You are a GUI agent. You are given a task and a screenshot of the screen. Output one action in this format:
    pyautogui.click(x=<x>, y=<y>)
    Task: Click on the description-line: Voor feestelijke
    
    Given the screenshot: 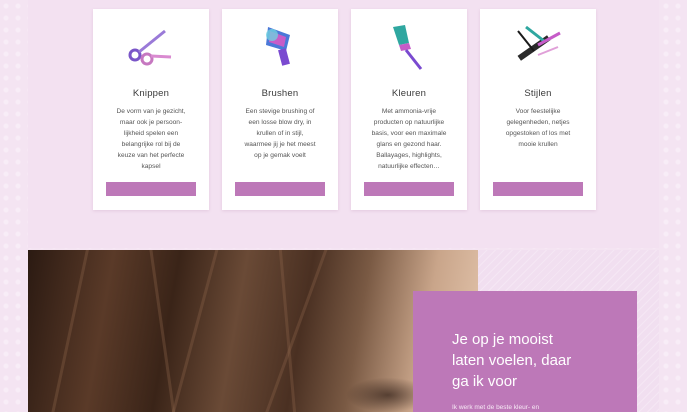 What is the action you would take?
    pyautogui.click(x=538, y=111)
    